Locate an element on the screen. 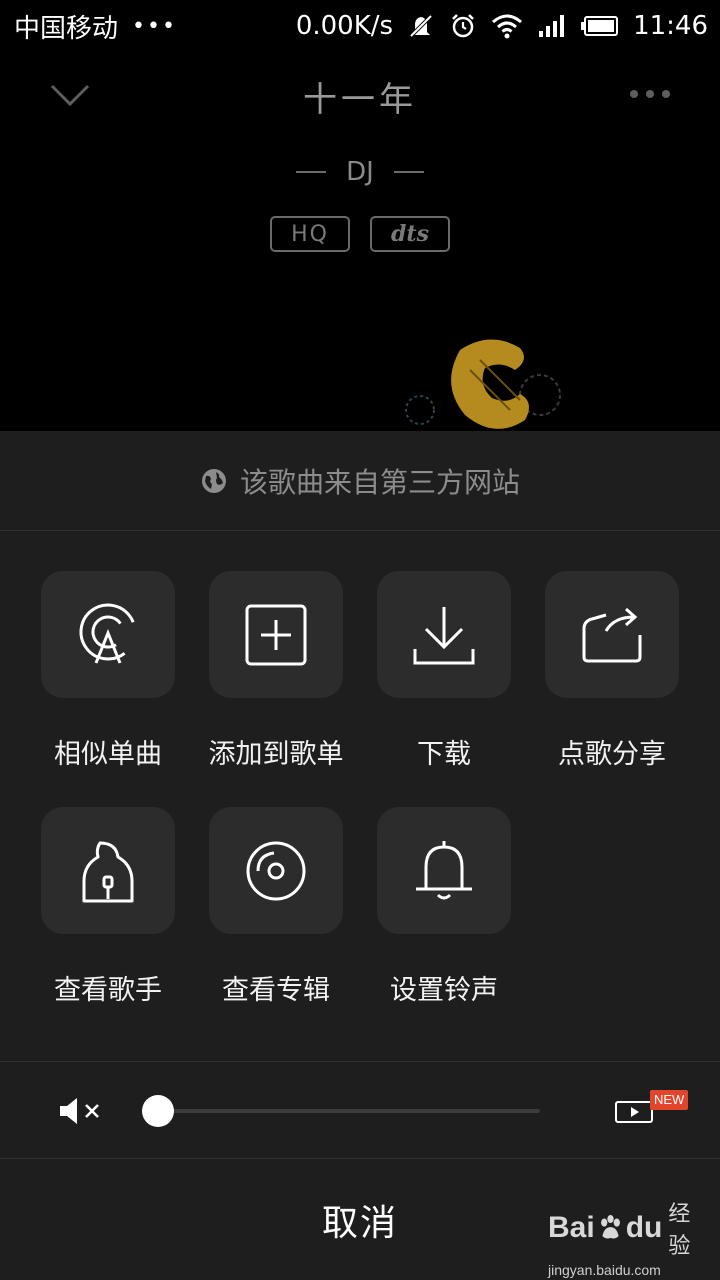  action-label: 相似单曲 is located at coordinates (108, 754).